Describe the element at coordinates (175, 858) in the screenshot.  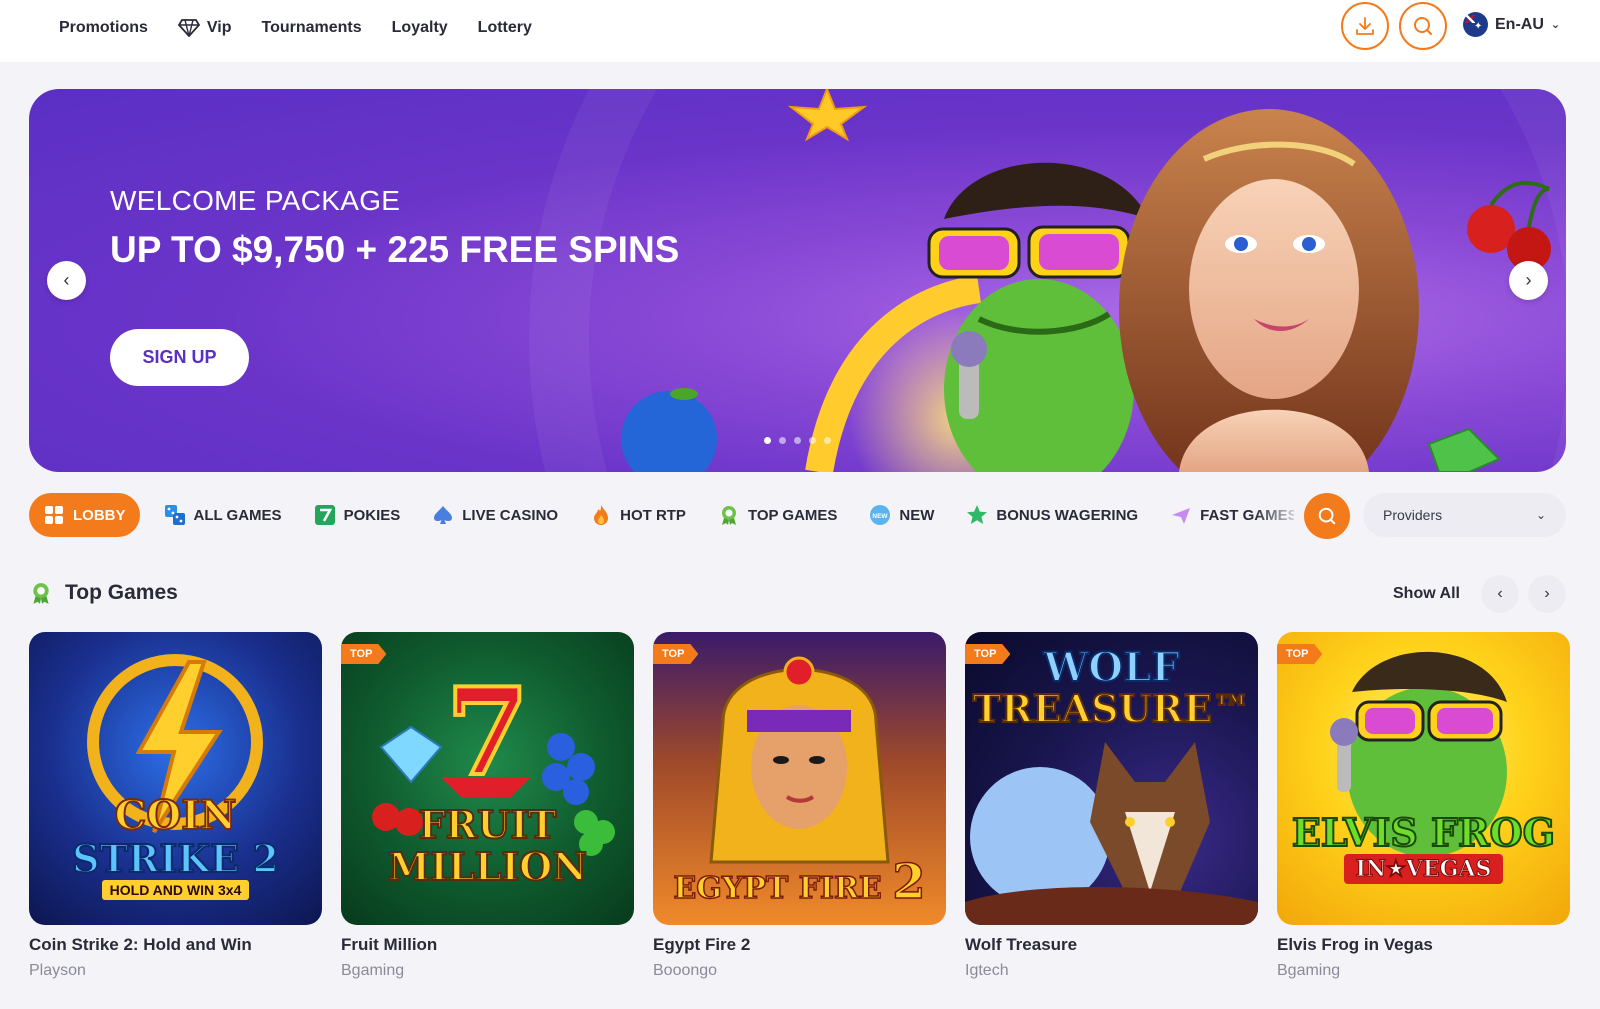
I see `game-art-text: STRIKE 2` at that location.